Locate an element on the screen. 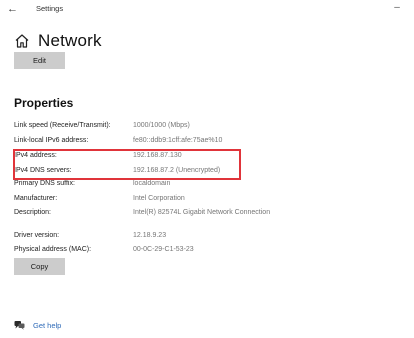 This screenshot has height=338, width=414. property-label: Link speed (Receive/Transmit): is located at coordinates (62, 125).